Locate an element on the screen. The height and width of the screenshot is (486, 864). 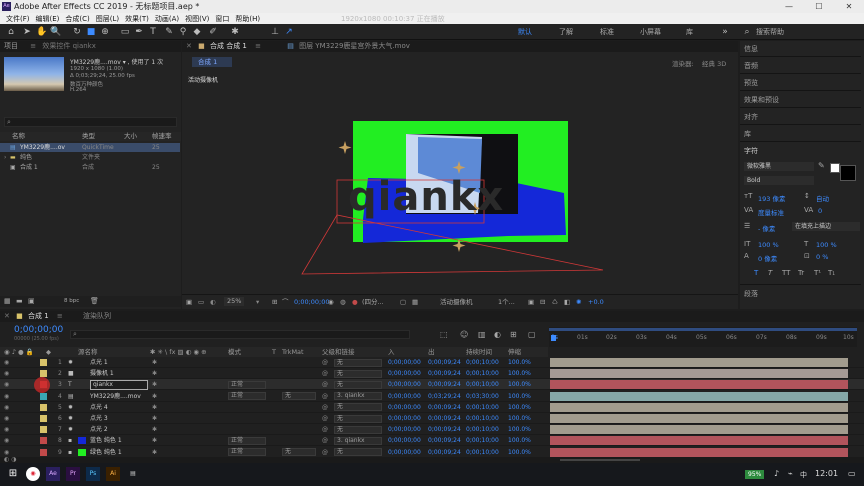
zoom-dropdown: 25% is located at coordinates (234, 301).